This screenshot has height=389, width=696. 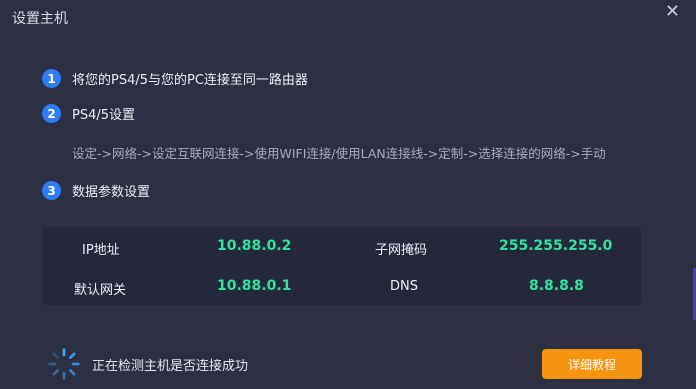 What do you see at coordinates (100, 290) in the screenshot?
I see `gateway-label: 默认网关` at bounding box center [100, 290].